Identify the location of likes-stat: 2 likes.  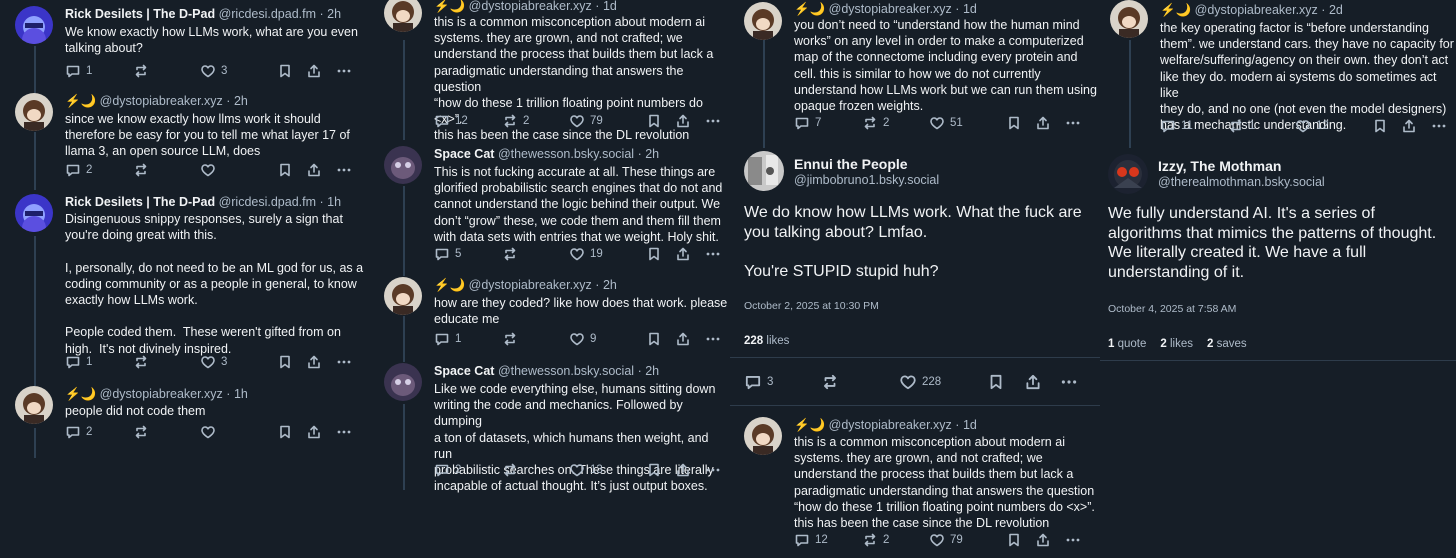
(1176, 344).